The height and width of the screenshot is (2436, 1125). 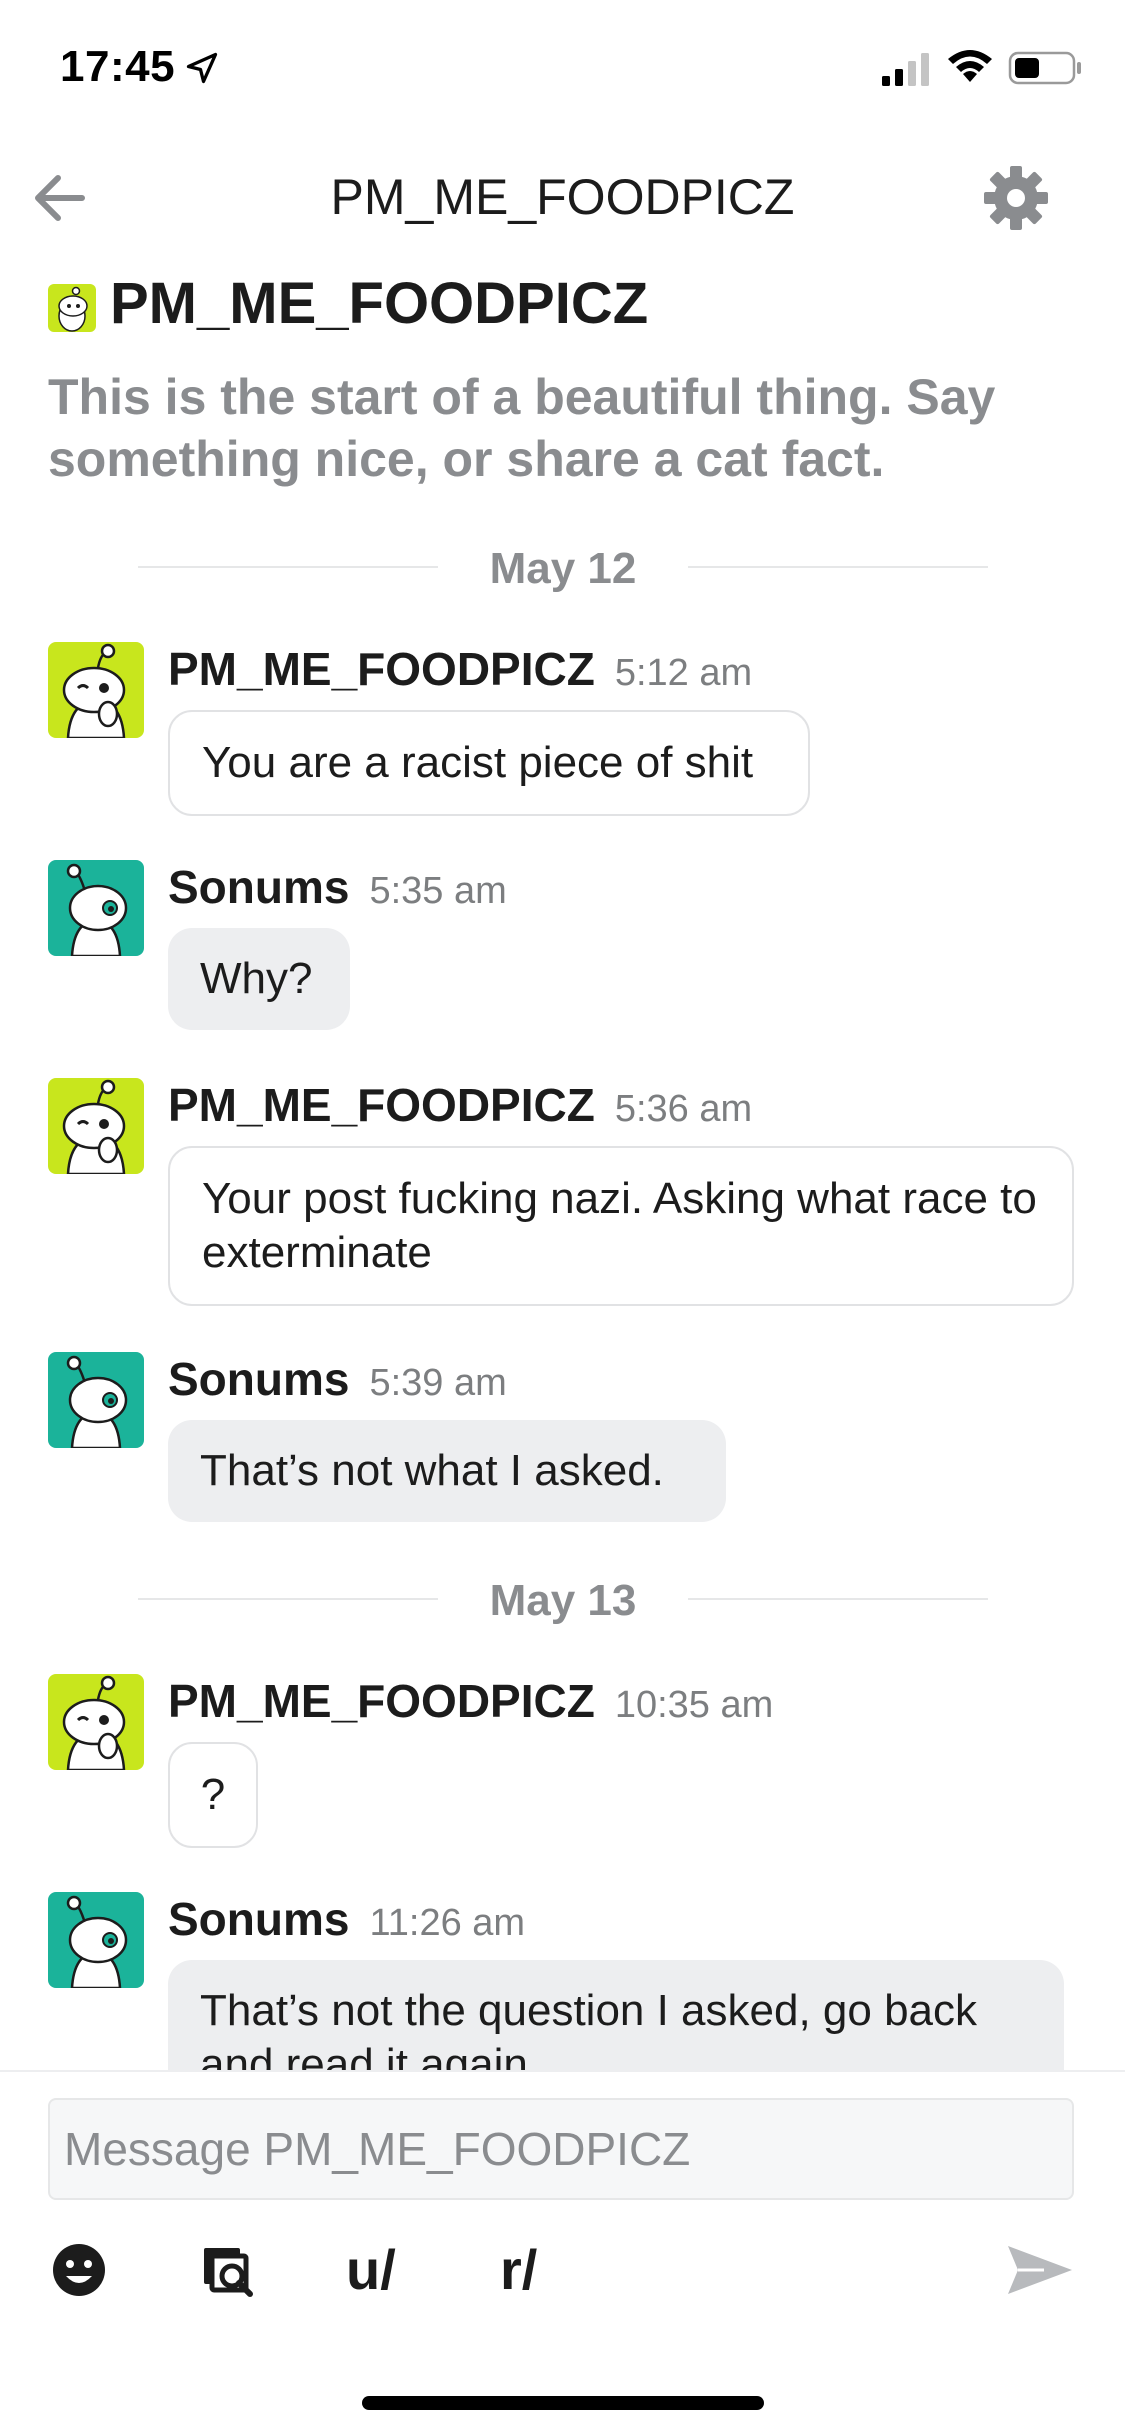 What do you see at coordinates (905, 69) in the screenshot?
I see `signal-icon` at bounding box center [905, 69].